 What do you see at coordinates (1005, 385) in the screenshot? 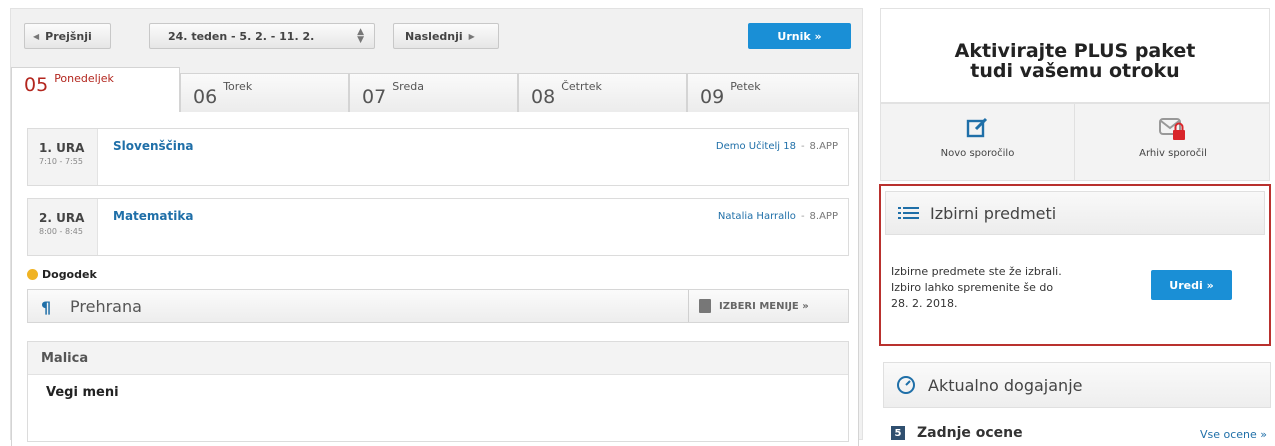
I see `aktualno-title: Aktualno dogajanje` at bounding box center [1005, 385].